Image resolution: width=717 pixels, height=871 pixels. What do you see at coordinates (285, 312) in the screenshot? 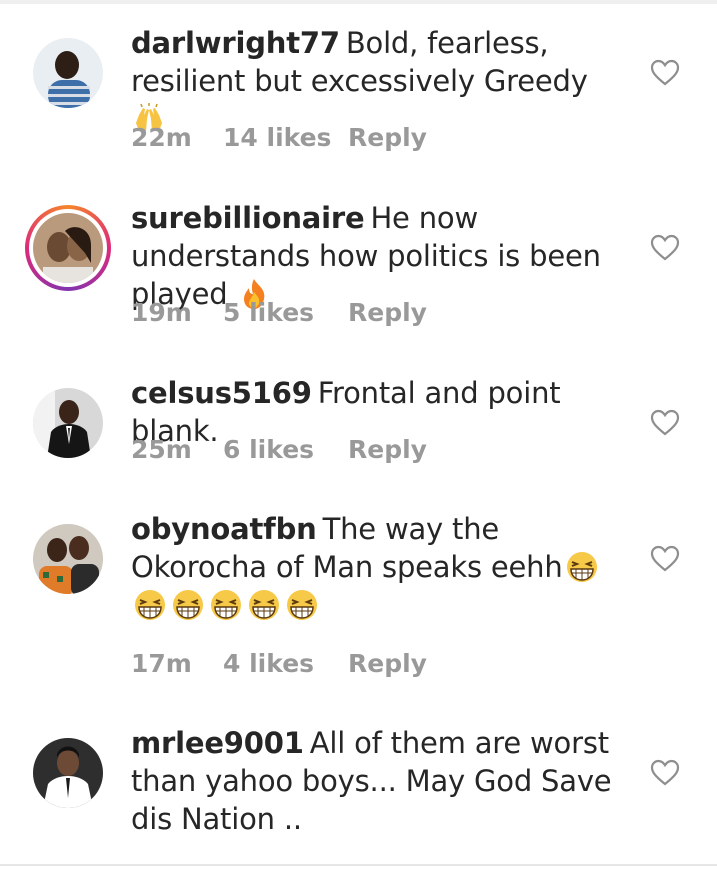
I see `comment-like-count: 5 likes` at bounding box center [285, 312].